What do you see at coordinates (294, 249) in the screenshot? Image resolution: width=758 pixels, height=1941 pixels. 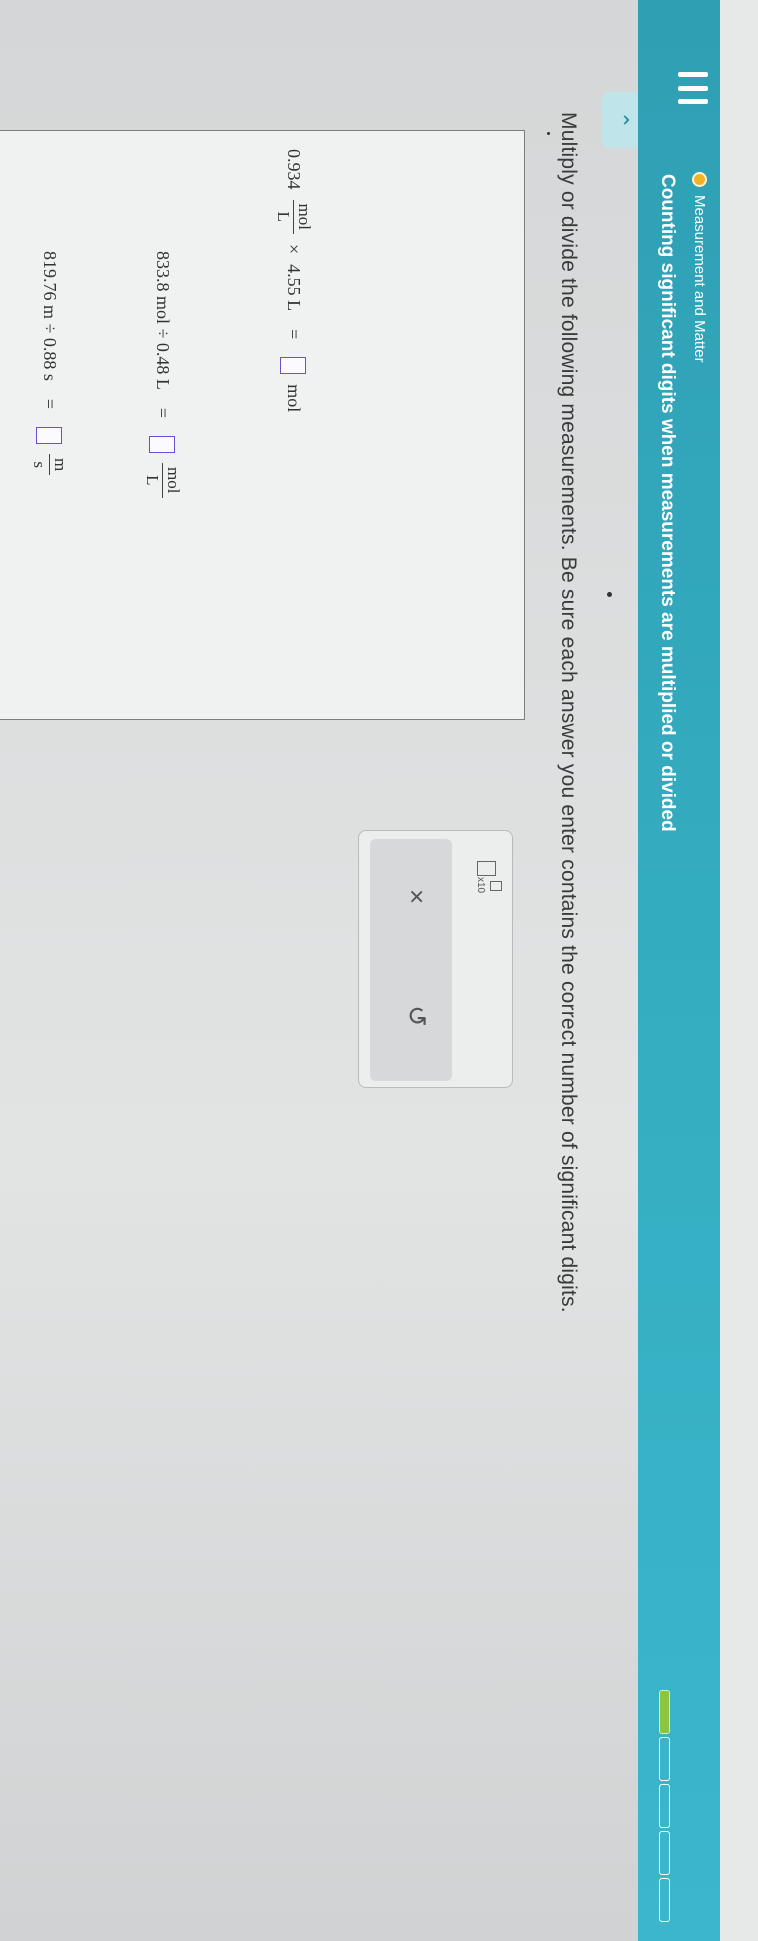 I see `eq1-op: ×` at bounding box center [294, 249].